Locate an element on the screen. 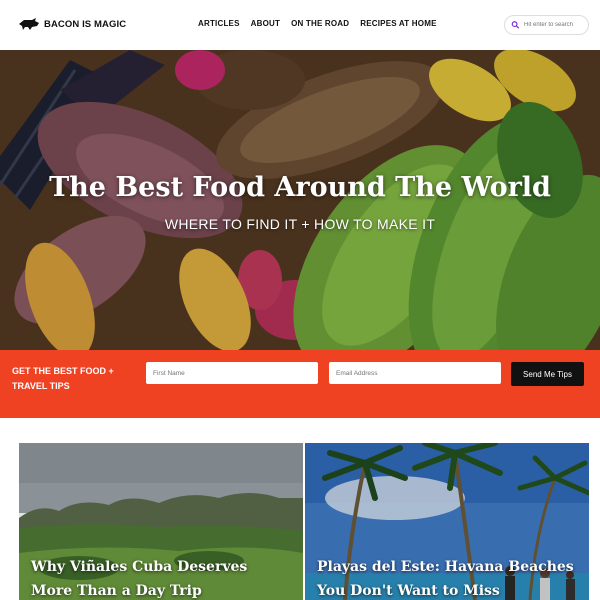 The width and height of the screenshot is (600, 600). nav-articles: ARTICLES is located at coordinates (219, 23).